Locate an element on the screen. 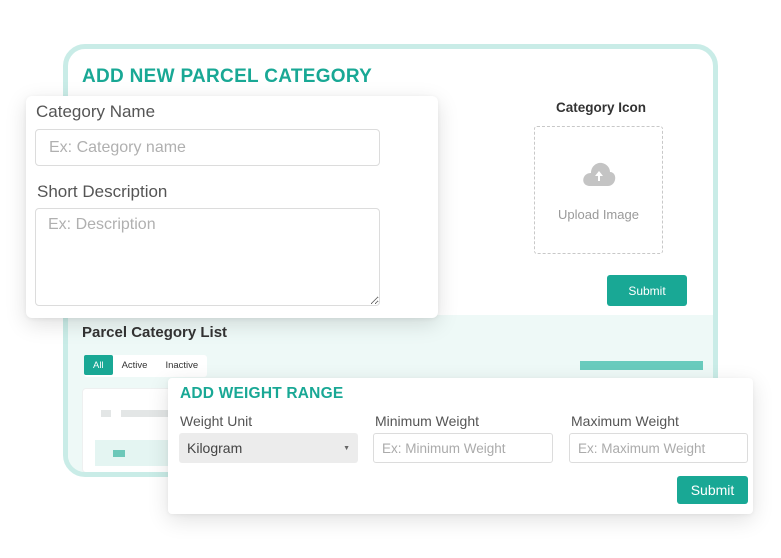 Image resolution: width=781 pixels, height=558 pixels. tab-all: All is located at coordinates (98, 365).